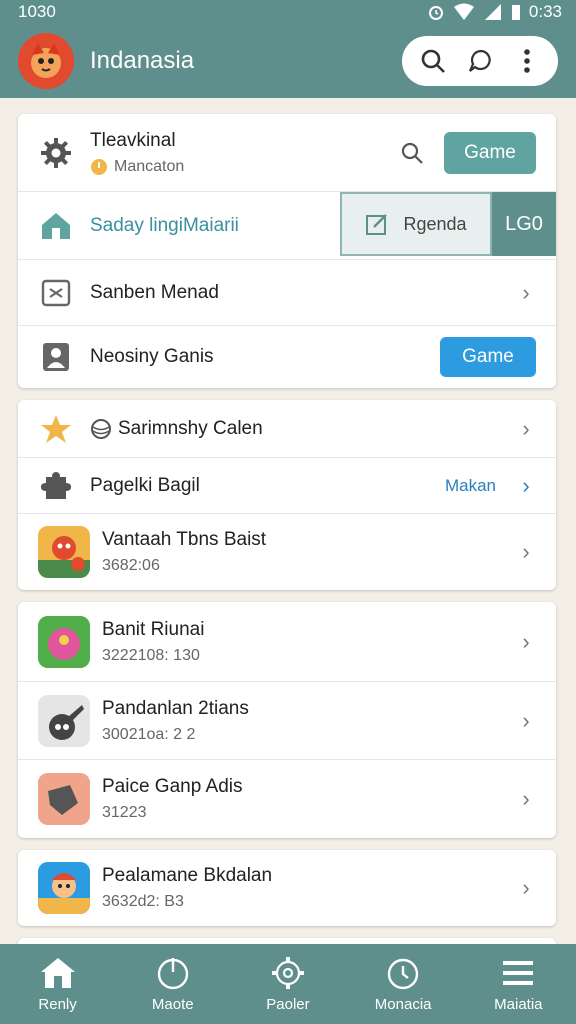 This screenshot has height=1024, width=576. I want to click on menu-icon, so click(518, 972).